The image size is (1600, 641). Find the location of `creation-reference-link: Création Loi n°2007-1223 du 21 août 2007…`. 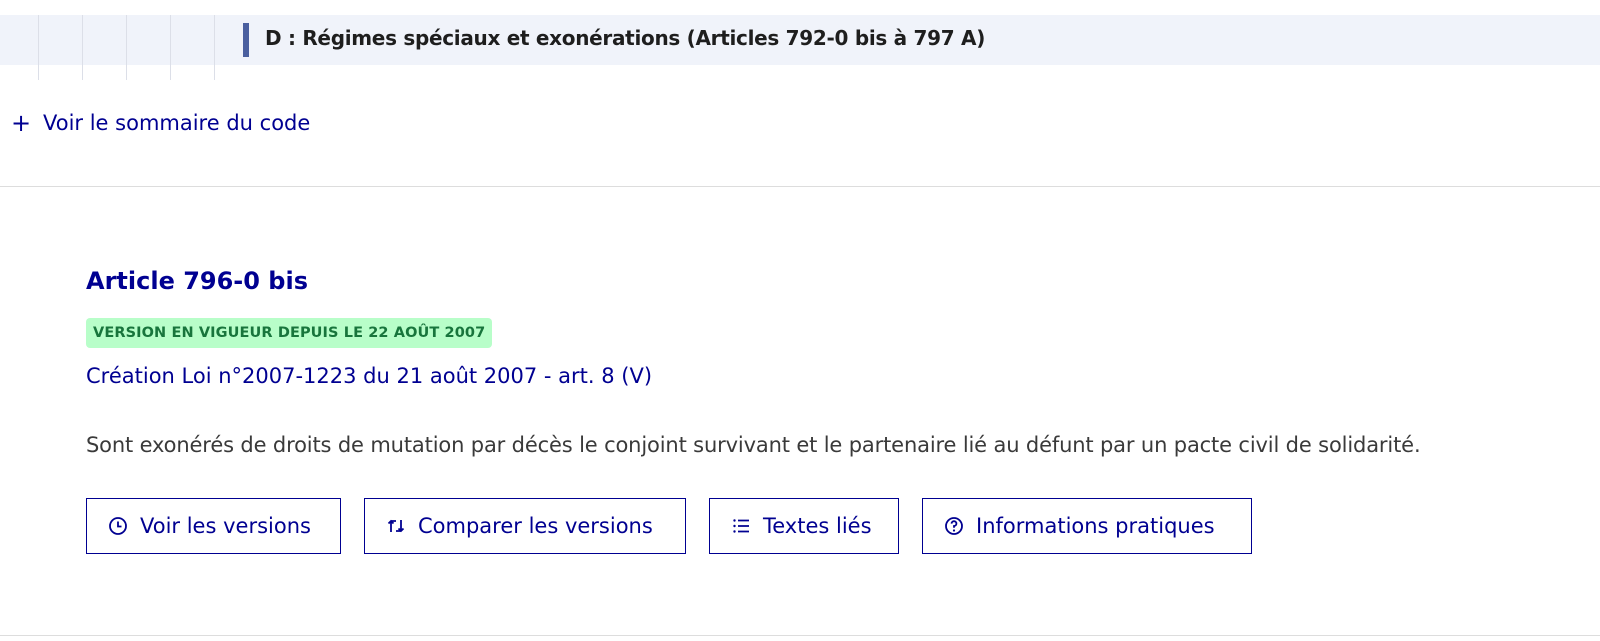

creation-reference-link: Création Loi n°2007-1223 du 21 août 2007… is located at coordinates (369, 376).